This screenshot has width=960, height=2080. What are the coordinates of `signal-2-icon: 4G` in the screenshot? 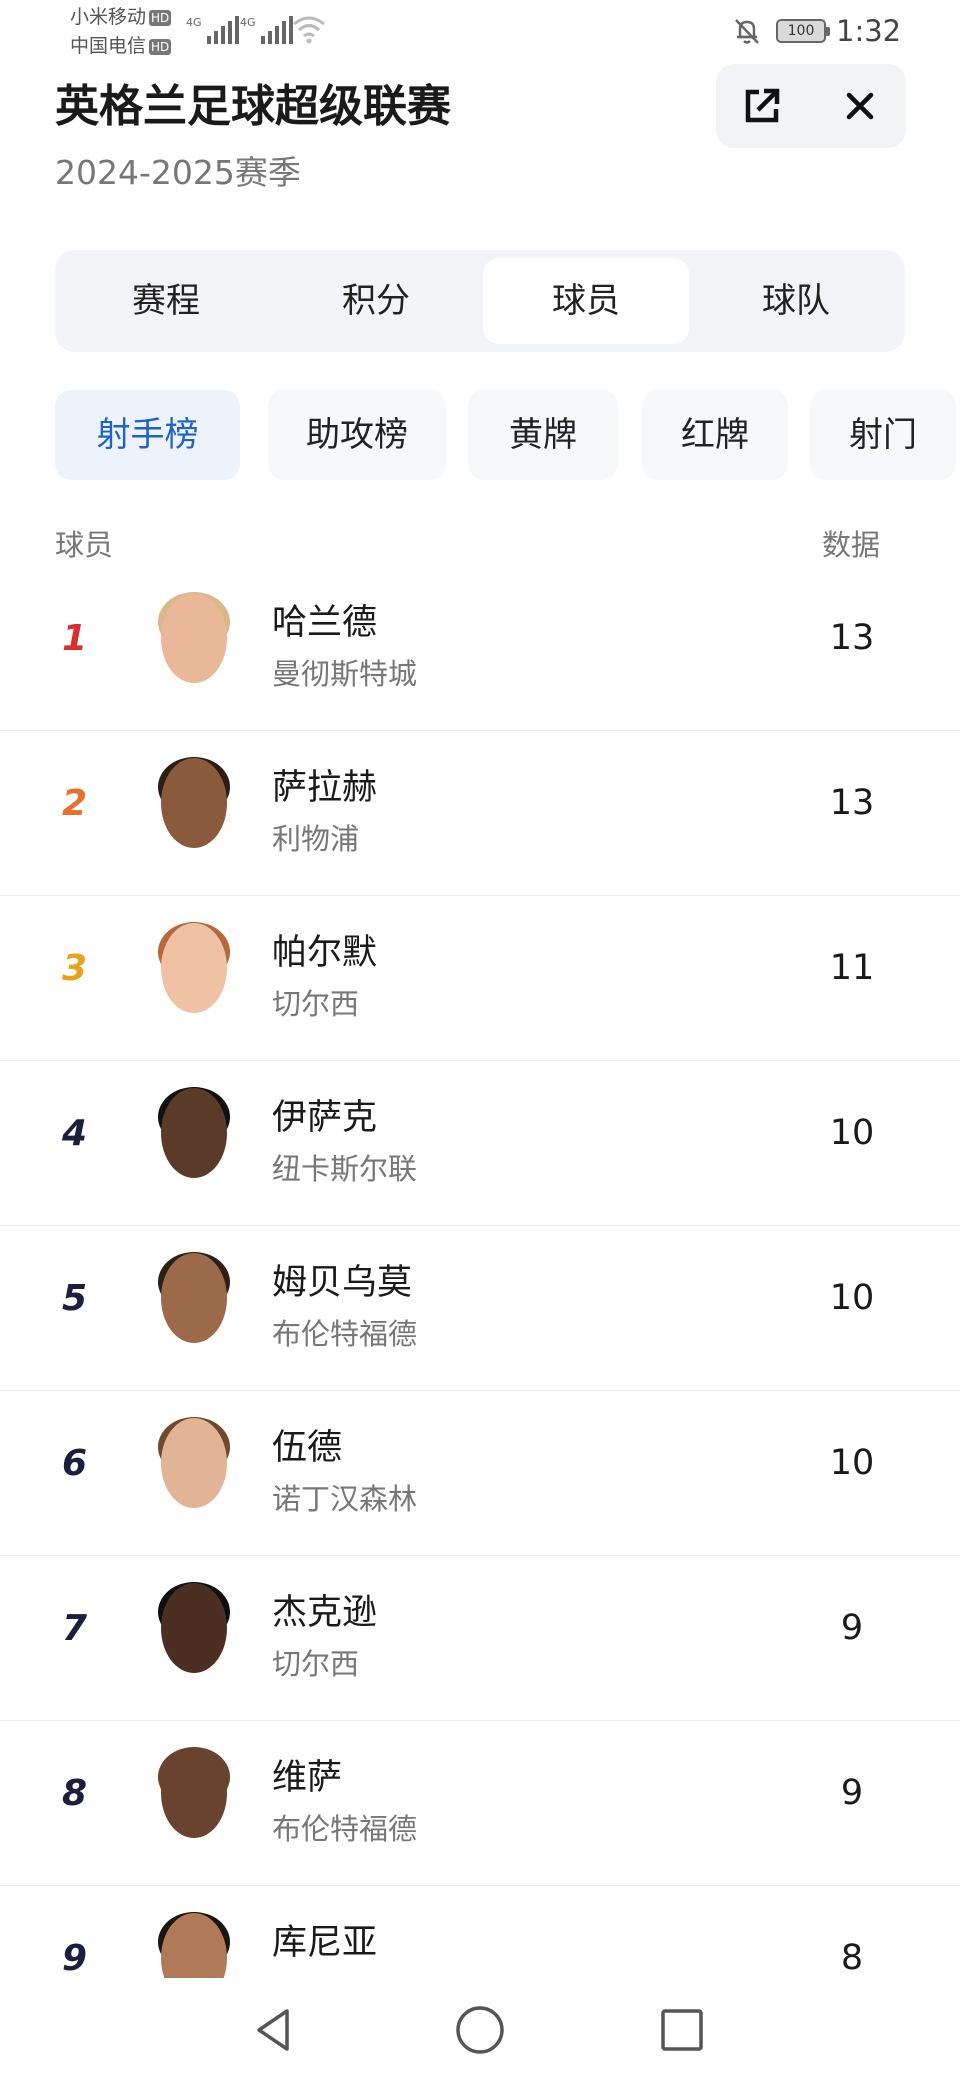 It's located at (266, 30).